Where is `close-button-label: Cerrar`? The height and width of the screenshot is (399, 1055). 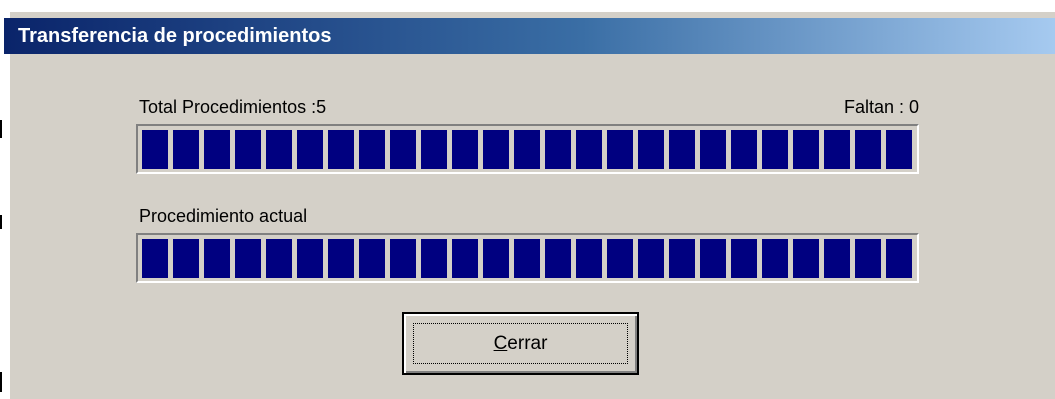 close-button-label: Cerrar is located at coordinates (521, 344).